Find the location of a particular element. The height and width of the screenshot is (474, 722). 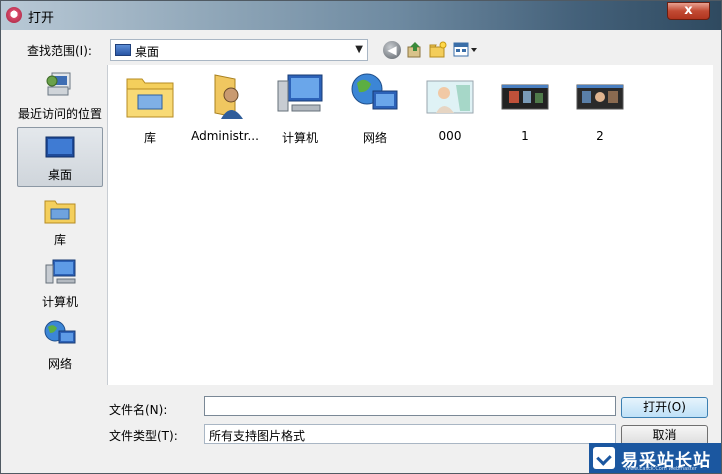

file-item-label: 网络 is located at coordinates (374, 138).